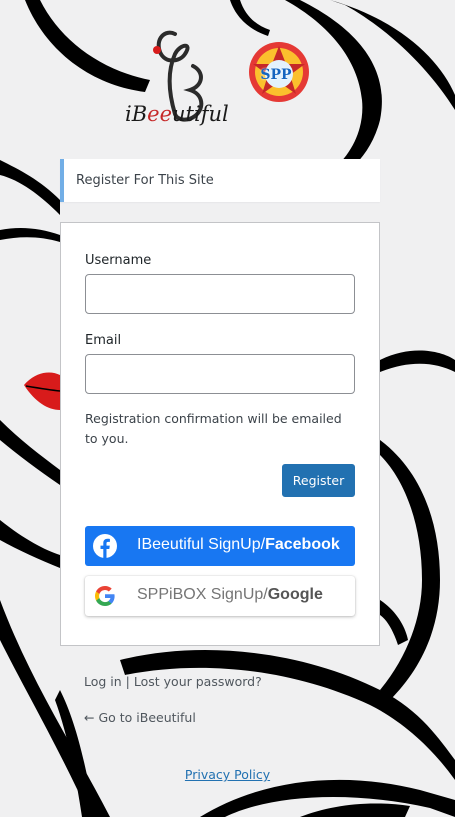 Image resolution: width=455 pixels, height=817 pixels. I want to click on lost-password-link: Lost your password?, so click(198, 681).